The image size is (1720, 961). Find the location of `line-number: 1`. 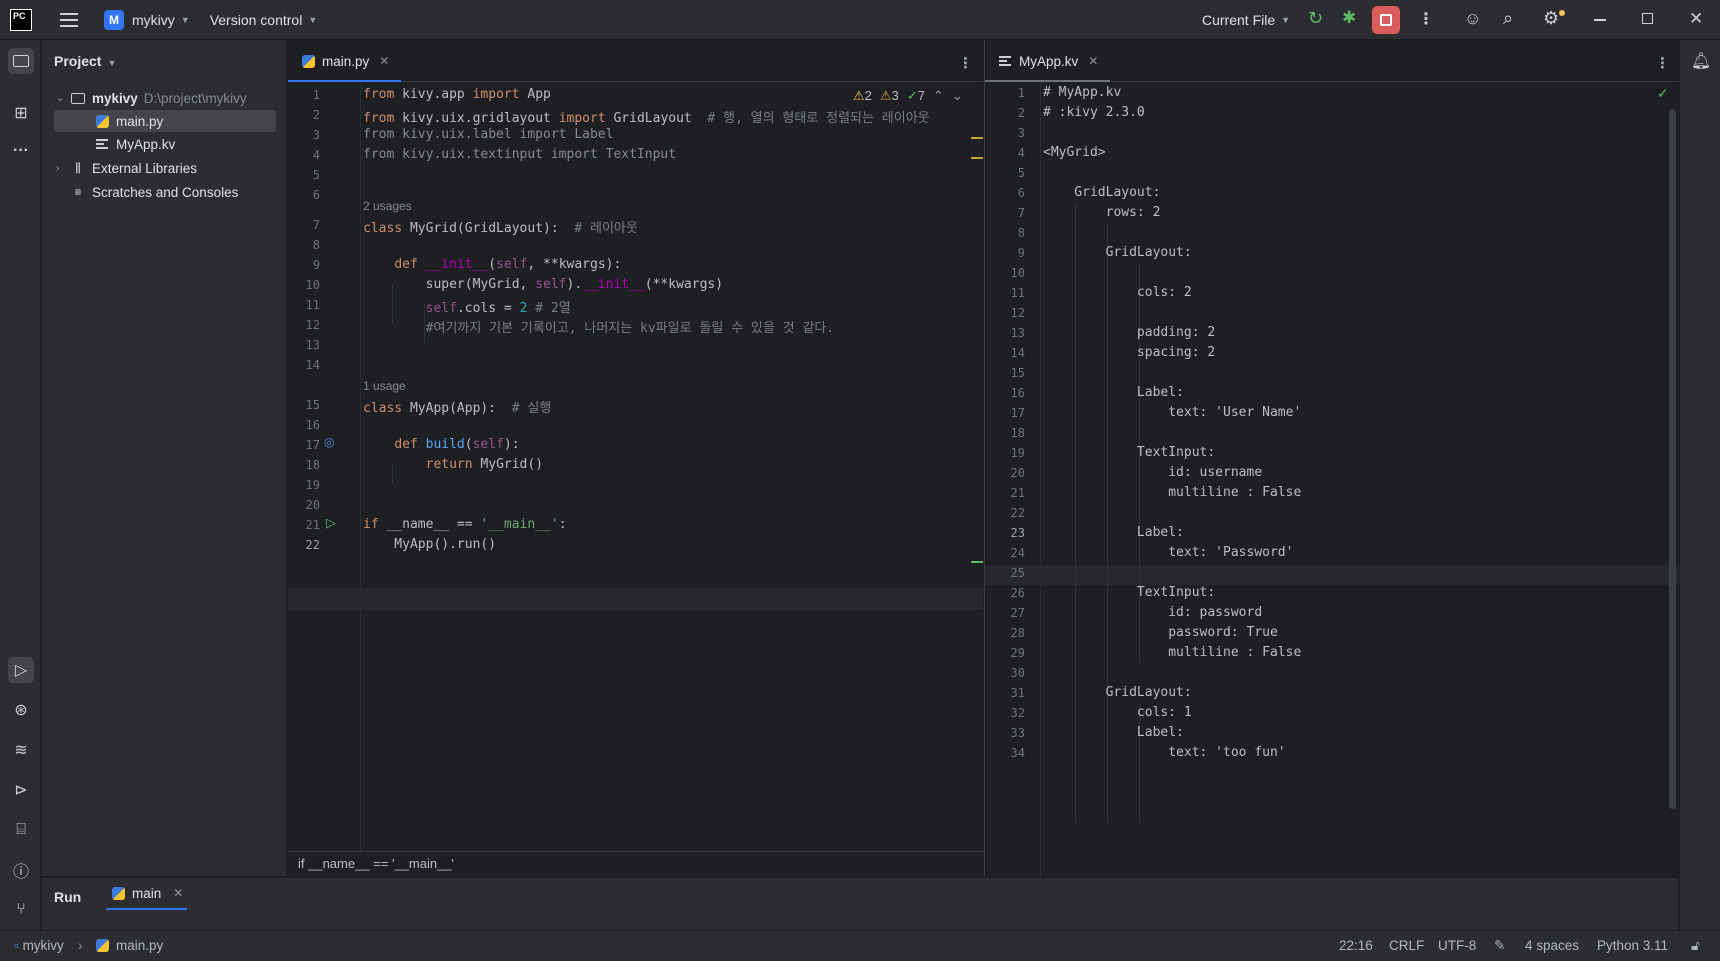

line-number: 1 is located at coordinates (316, 95).